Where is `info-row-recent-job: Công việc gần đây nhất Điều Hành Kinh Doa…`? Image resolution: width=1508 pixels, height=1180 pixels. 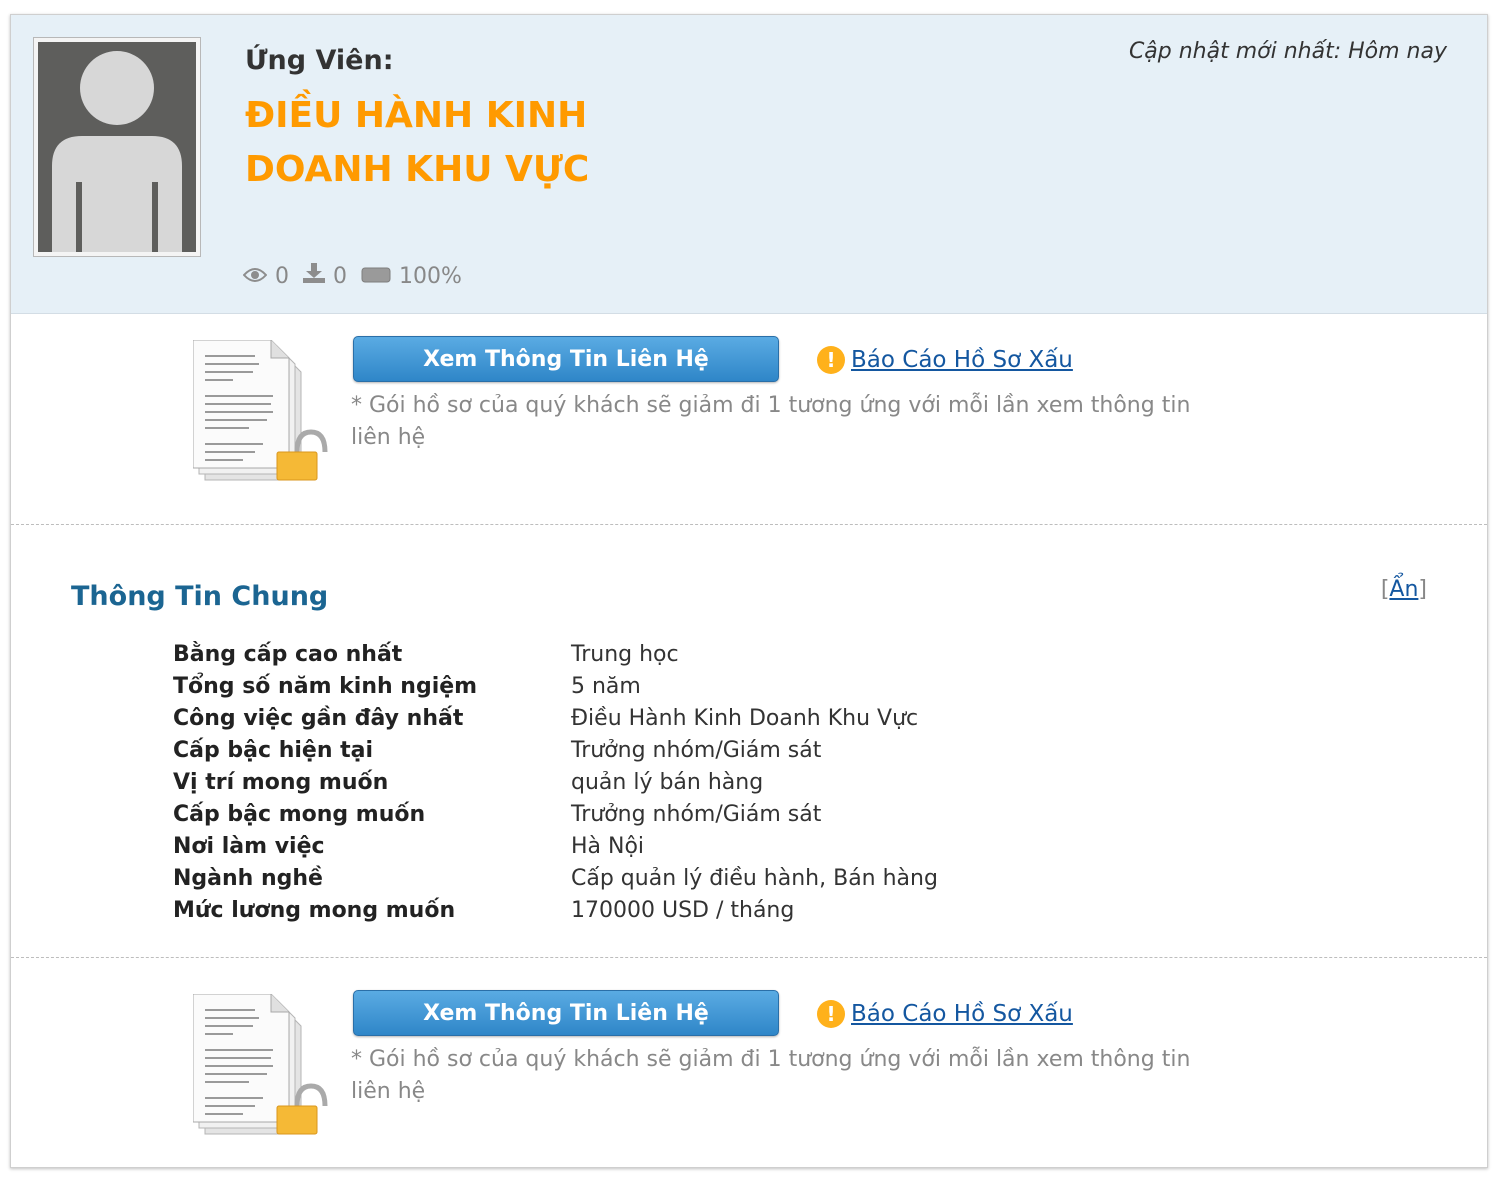 info-row-recent-job: Công việc gần đây nhất Điều Hành Kinh Doa… is located at coordinates (546, 718).